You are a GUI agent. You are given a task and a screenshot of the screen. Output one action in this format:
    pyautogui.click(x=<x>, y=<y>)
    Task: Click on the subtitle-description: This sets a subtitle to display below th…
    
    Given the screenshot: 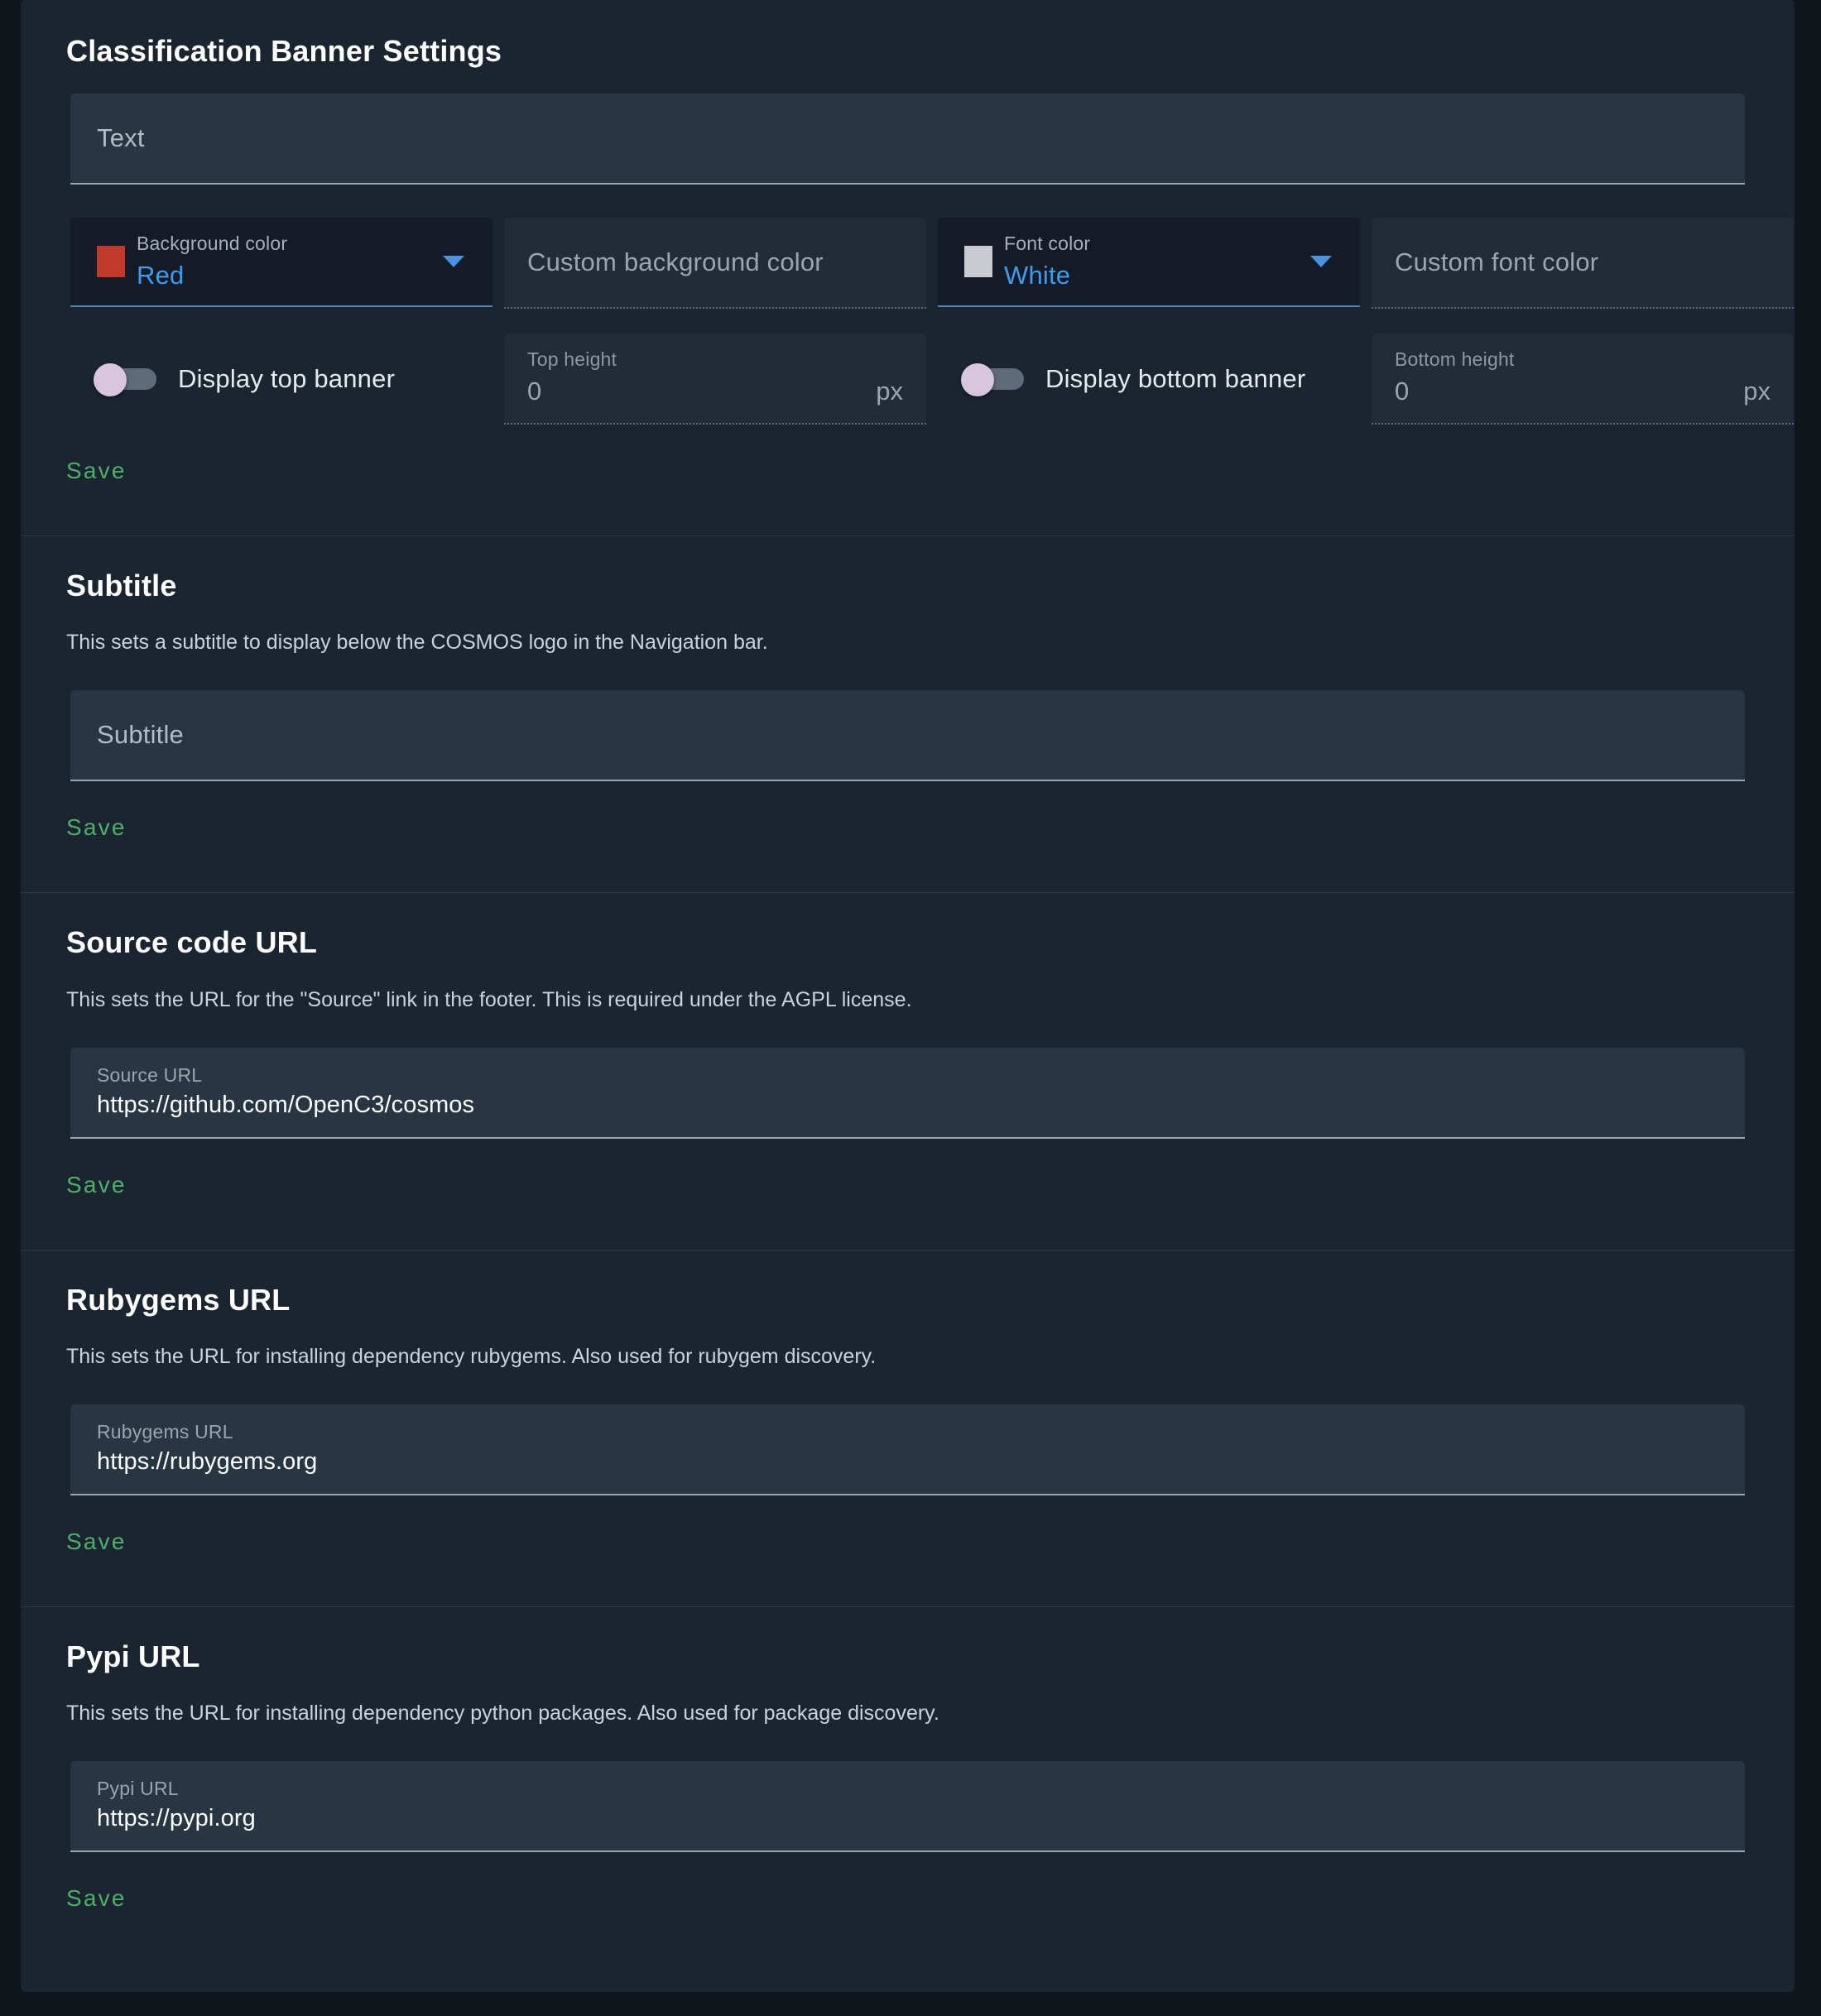 What is the action you would take?
    pyautogui.click(x=417, y=643)
    